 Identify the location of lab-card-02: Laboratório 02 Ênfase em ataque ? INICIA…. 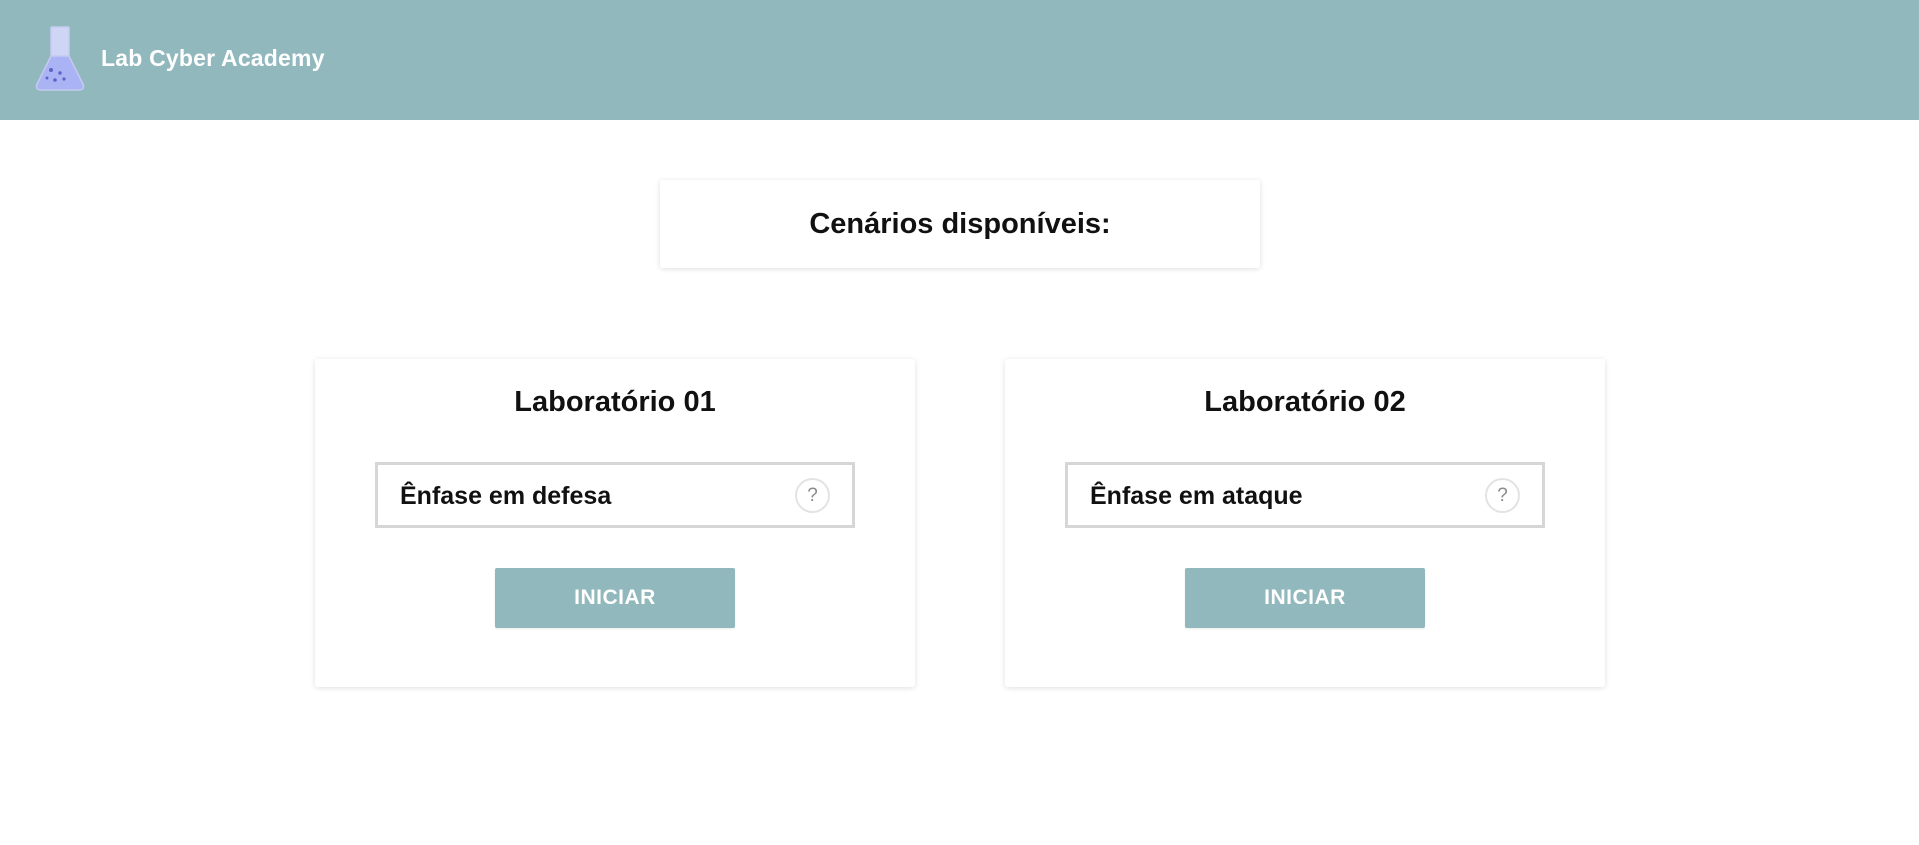
(1305, 523).